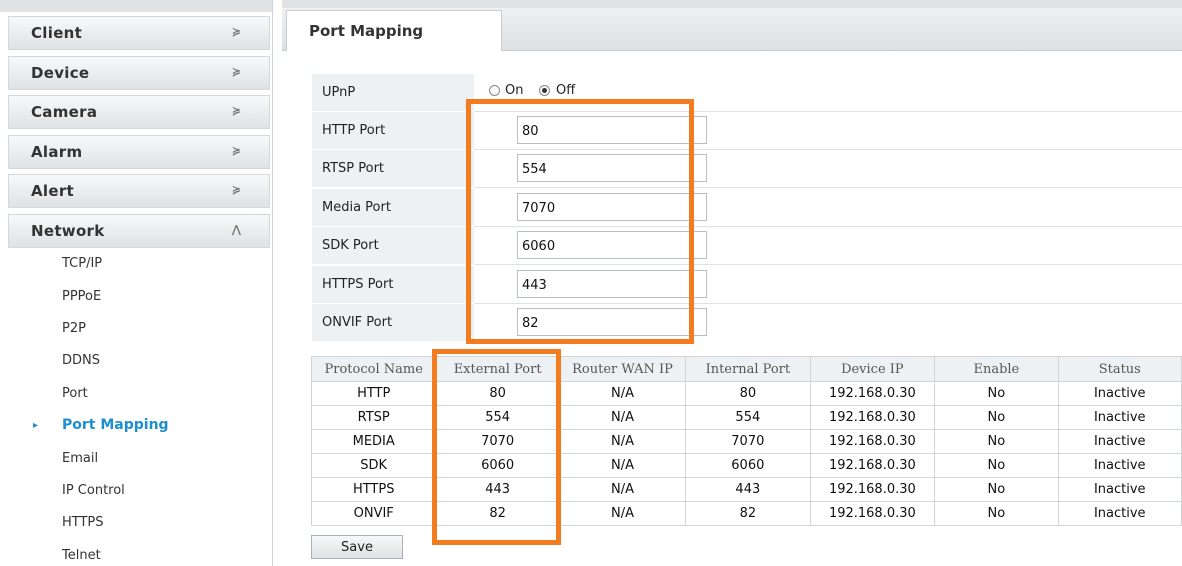  Describe the element at coordinates (622, 369) in the screenshot. I see `col-router-wan-ip: Router WAN IP` at that location.